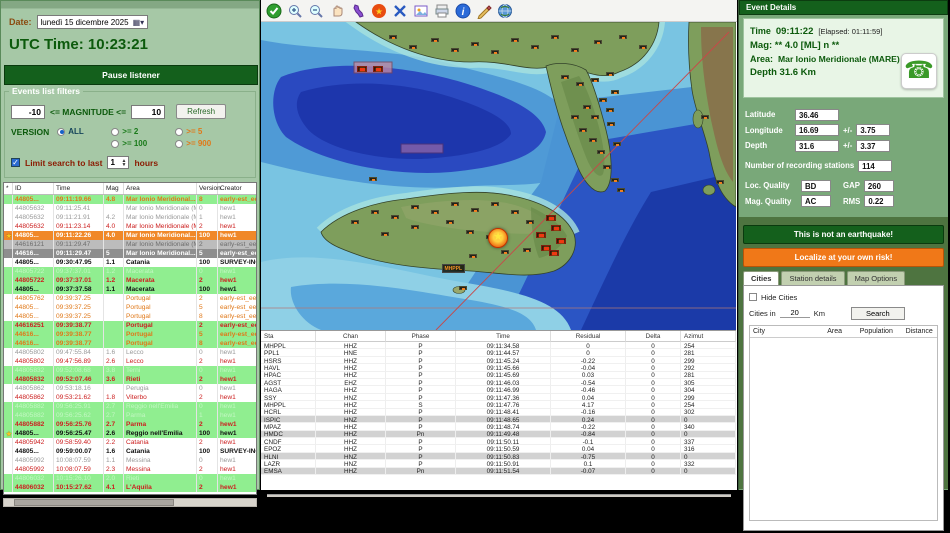 Image resolution: width=950 pixels, height=533 pixels. I want to click on close-icon, so click(400, 11).